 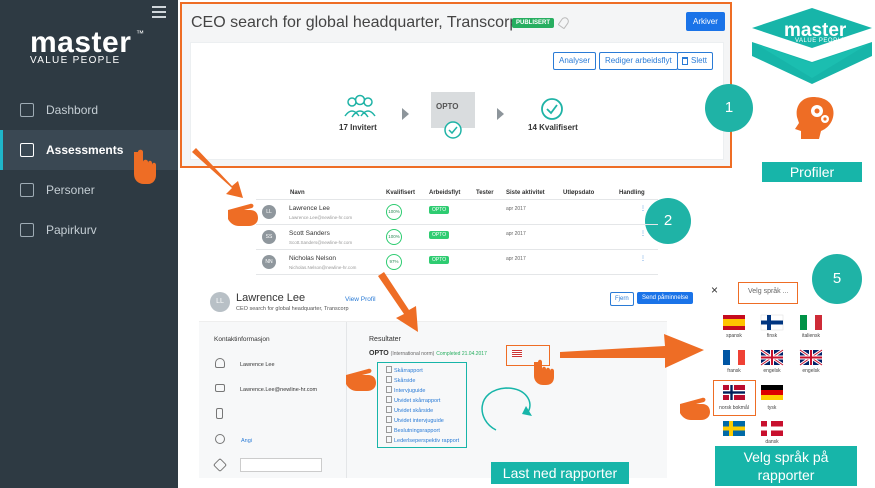 What do you see at coordinates (506, 409) in the screenshot?
I see `refresh-arrow-icon` at bounding box center [506, 409].